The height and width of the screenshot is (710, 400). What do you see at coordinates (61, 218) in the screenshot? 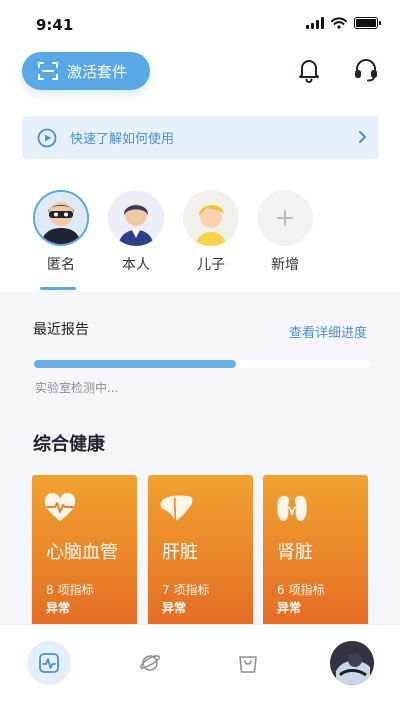
I see `anonymous-avatar` at bounding box center [61, 218].